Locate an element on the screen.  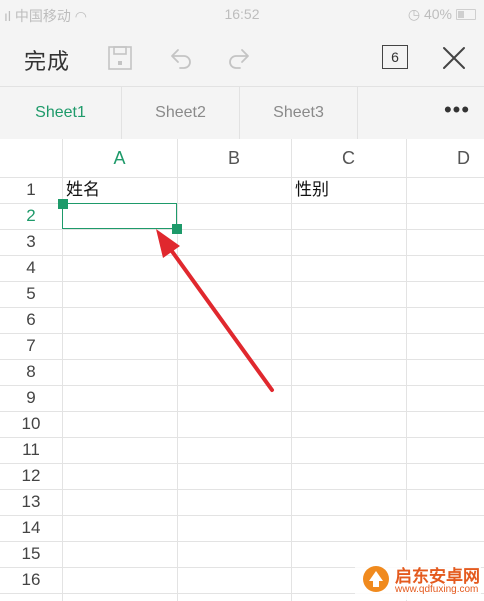
column-header-d: D is located at coordinates (445, 158).